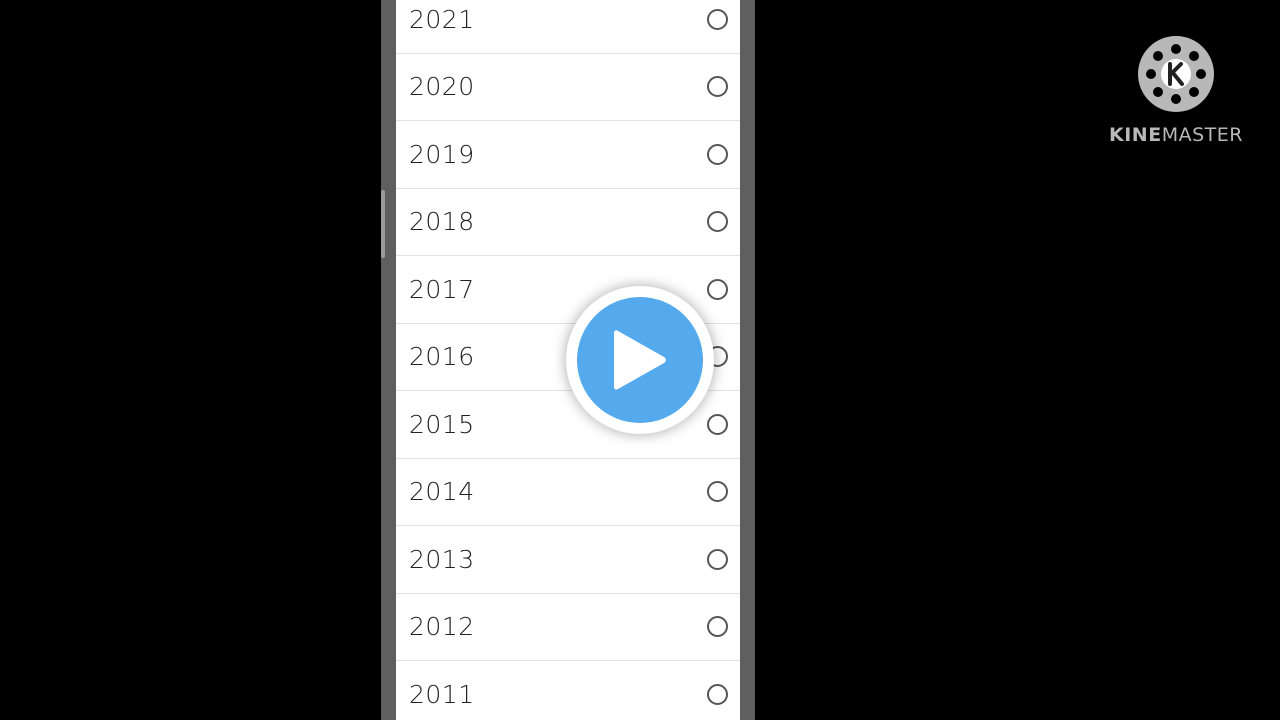 This screenshot has height=720, width=1280. Describe the element at coordinates (442, 222) in the screenshot. I see `year-label: 2018` at that location.